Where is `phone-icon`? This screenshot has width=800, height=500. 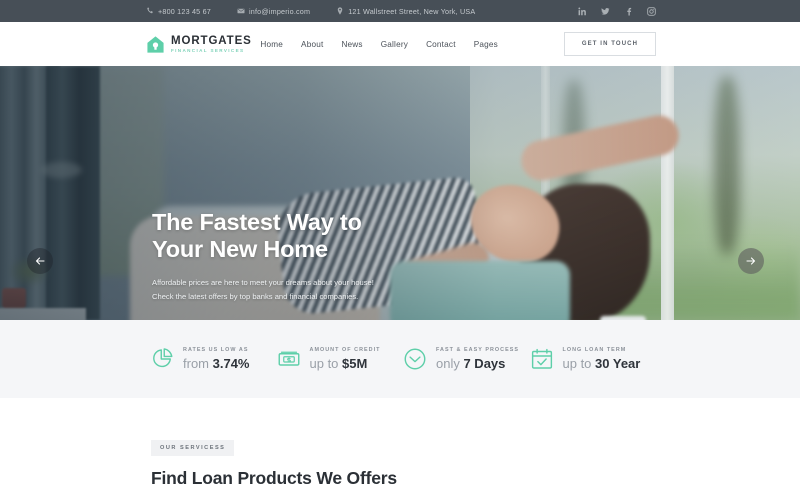 phone-icon is located at coordinates (150, 10).